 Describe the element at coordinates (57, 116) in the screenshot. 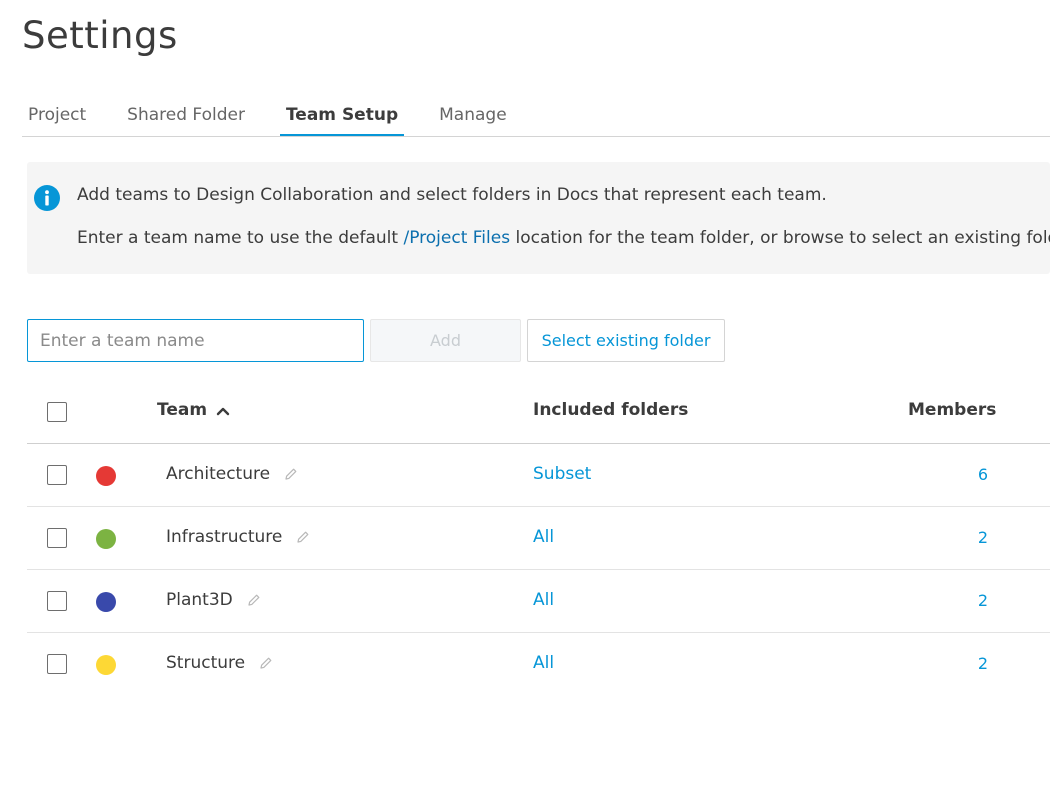

I see `tab-project: Project` at that location.